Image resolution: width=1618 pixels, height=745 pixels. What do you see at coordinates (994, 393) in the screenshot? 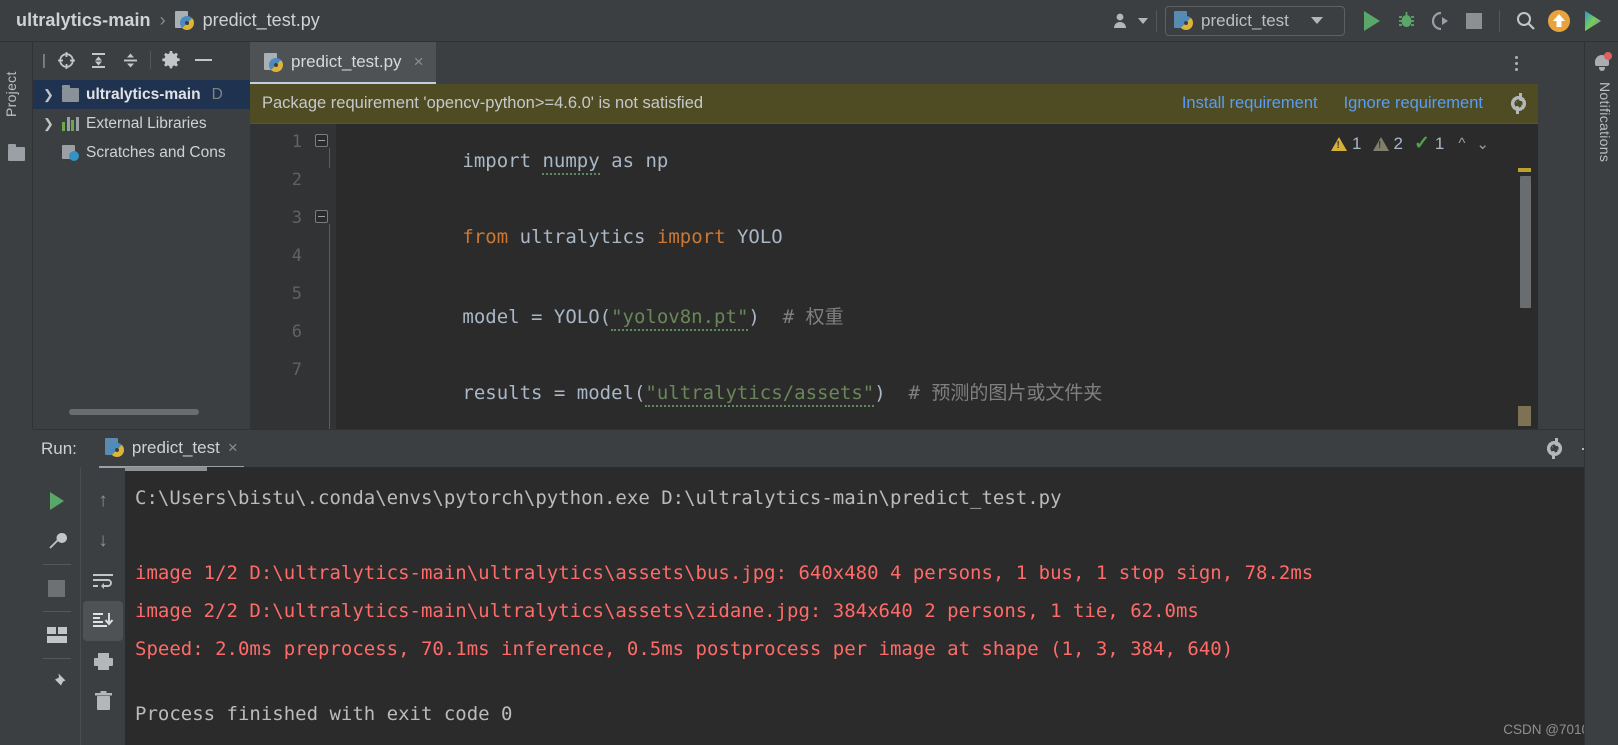
I see `code-comment: # 预测的图片或文件夹` at bounding box center [994, 393].